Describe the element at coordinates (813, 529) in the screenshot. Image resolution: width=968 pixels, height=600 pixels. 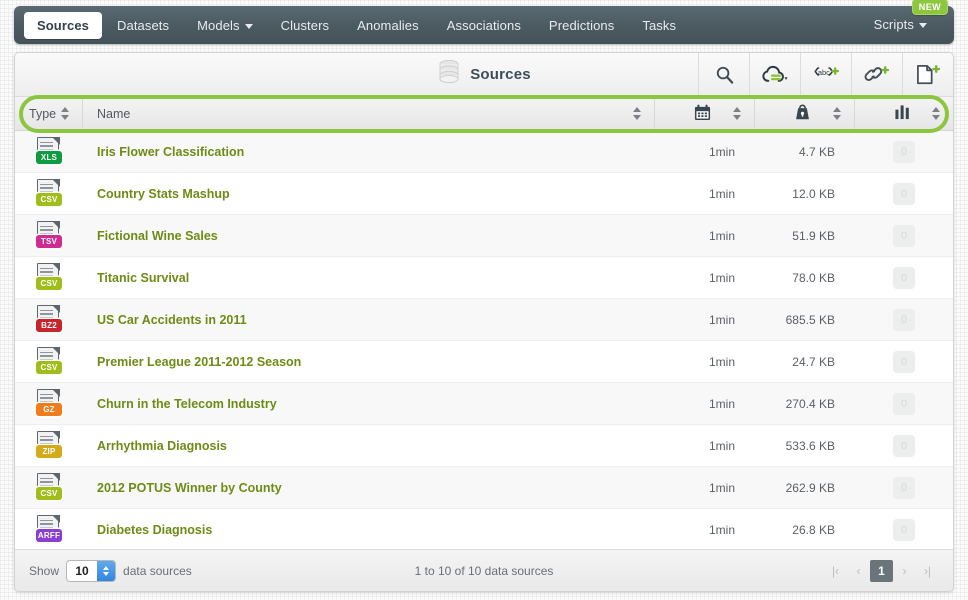
I see `cell-size: 26.8 KB` at that location.